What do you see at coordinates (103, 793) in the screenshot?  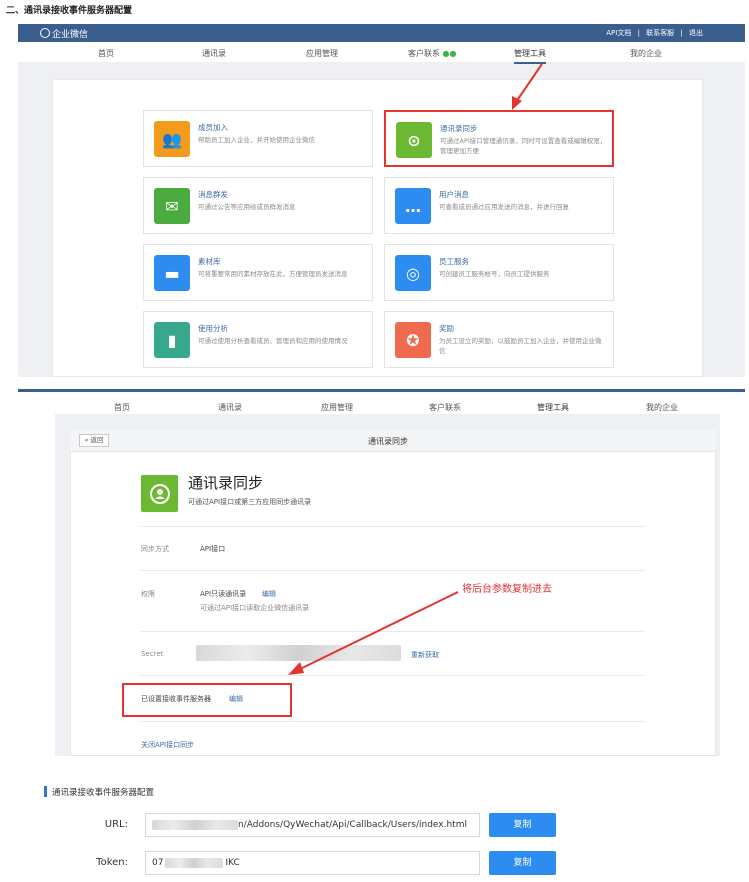 I see `config-section-title: 通讯录接收事件服务器配置` at bounding box center [103, 793].